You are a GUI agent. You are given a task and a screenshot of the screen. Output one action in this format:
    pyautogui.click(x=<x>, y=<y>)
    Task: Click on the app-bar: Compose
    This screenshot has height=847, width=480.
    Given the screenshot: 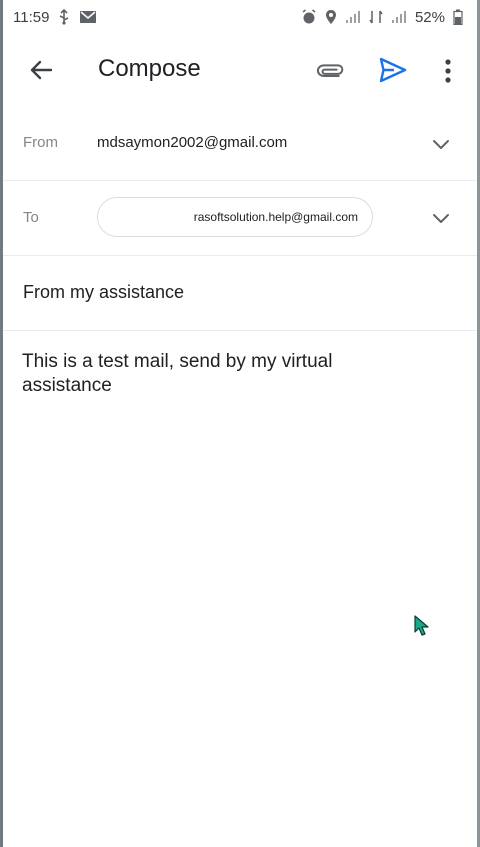 What is the action you would take?
    pyautogui.click(x=240, y=69)
    